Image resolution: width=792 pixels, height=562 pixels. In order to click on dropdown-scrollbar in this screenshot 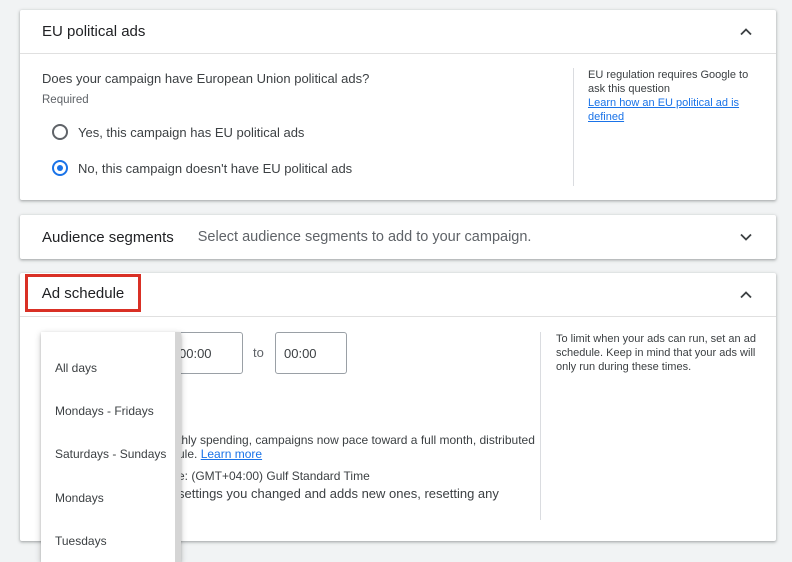, I will do `click(178, 447)`.